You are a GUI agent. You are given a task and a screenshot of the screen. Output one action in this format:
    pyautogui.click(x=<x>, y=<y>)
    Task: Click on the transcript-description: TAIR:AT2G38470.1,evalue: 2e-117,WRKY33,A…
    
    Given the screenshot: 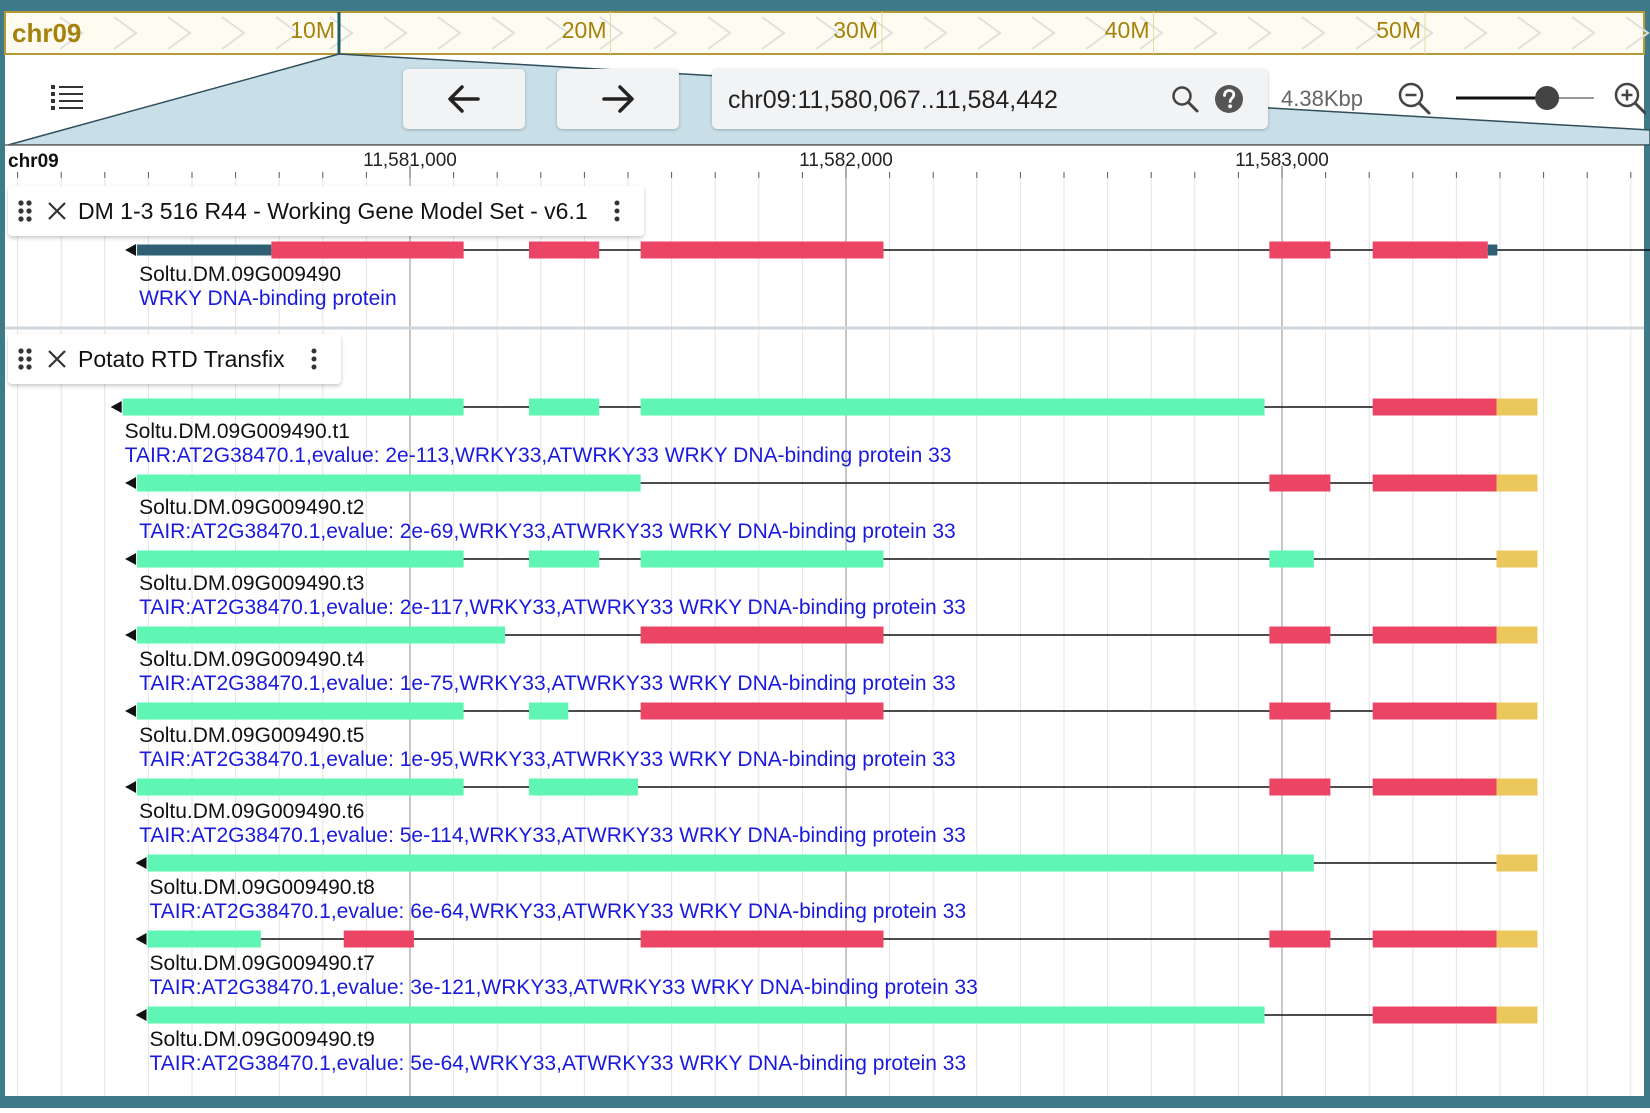 What is the action you would take?
    pyautogui.click(x=552, y=607)
    